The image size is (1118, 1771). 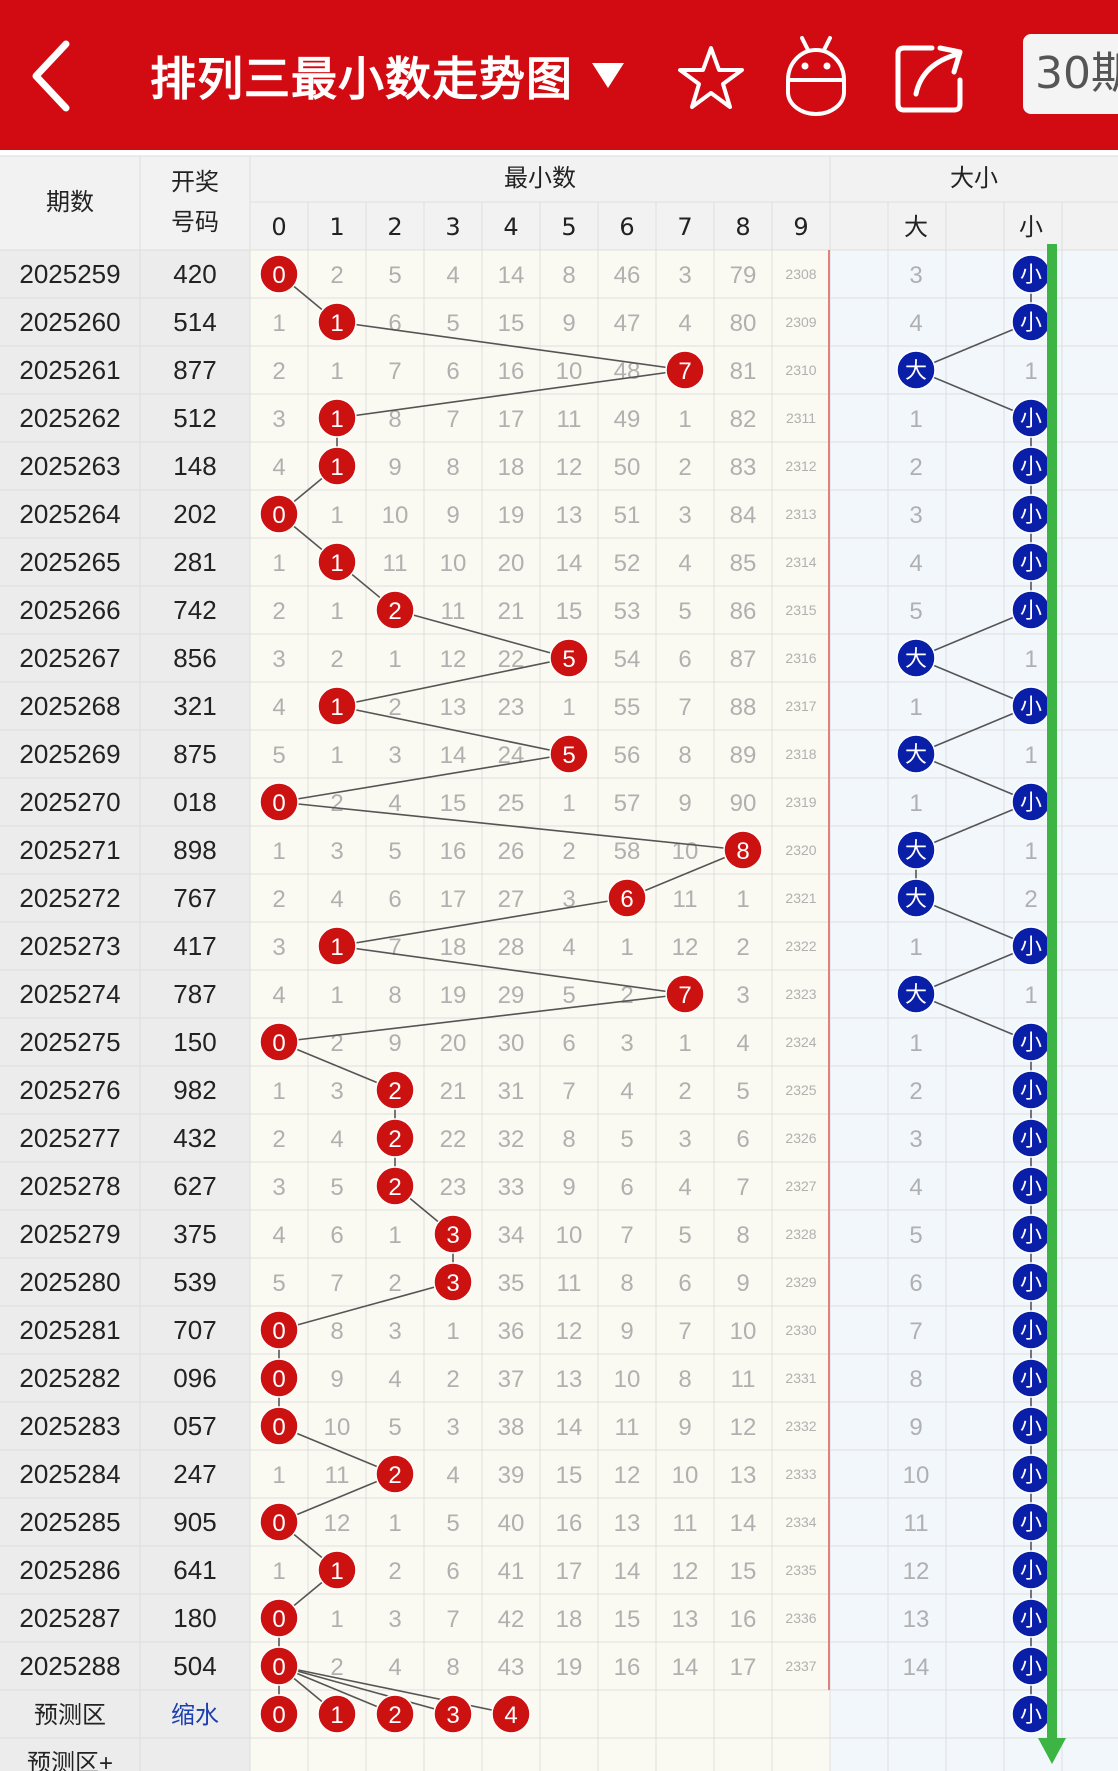 I want to click on draw-number-cell: 539, so click(x=194, y=1282).